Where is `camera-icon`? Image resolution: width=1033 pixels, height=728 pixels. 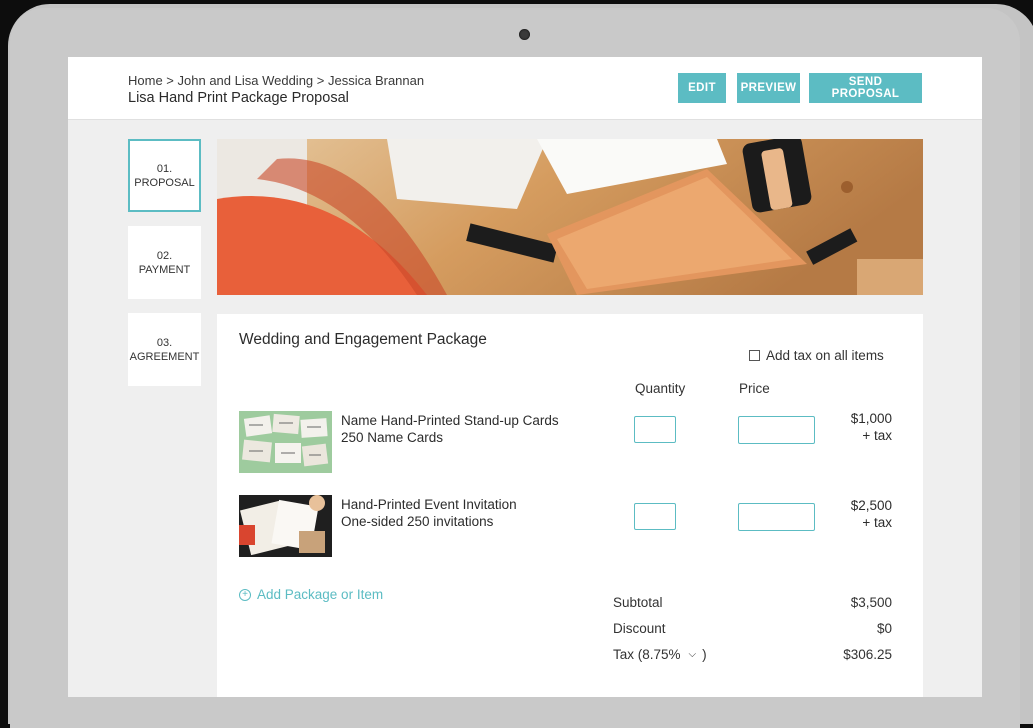 camera-icon is located at coordinates (524, 34).